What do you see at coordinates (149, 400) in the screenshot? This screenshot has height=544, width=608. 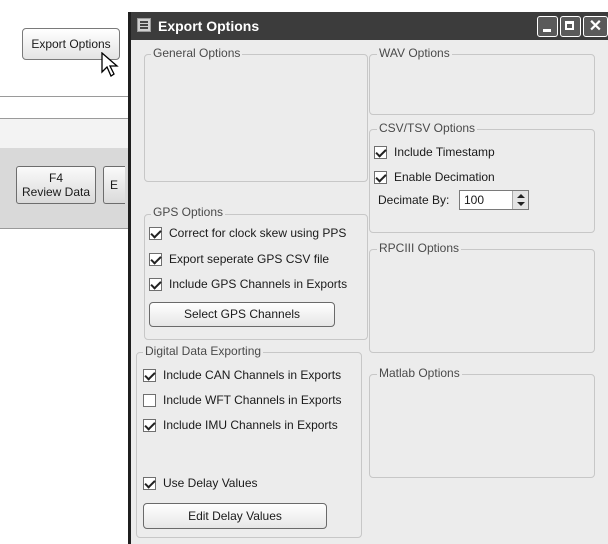 I see `wft-channels-checkbox` at bounding box center [149, 400].